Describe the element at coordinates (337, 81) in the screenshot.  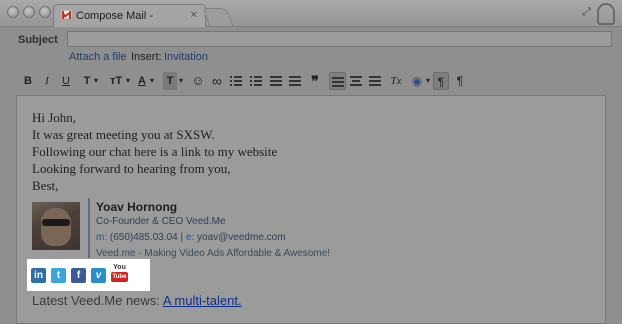
I see `align-left-icon` at that location.